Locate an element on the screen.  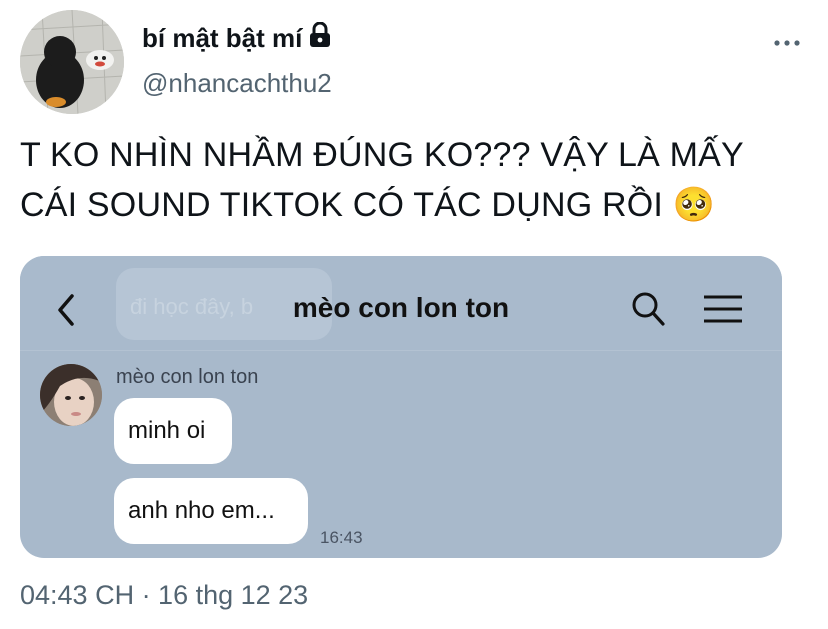
sender-name: mèo con lon ton is located at coordinates (187, 377).